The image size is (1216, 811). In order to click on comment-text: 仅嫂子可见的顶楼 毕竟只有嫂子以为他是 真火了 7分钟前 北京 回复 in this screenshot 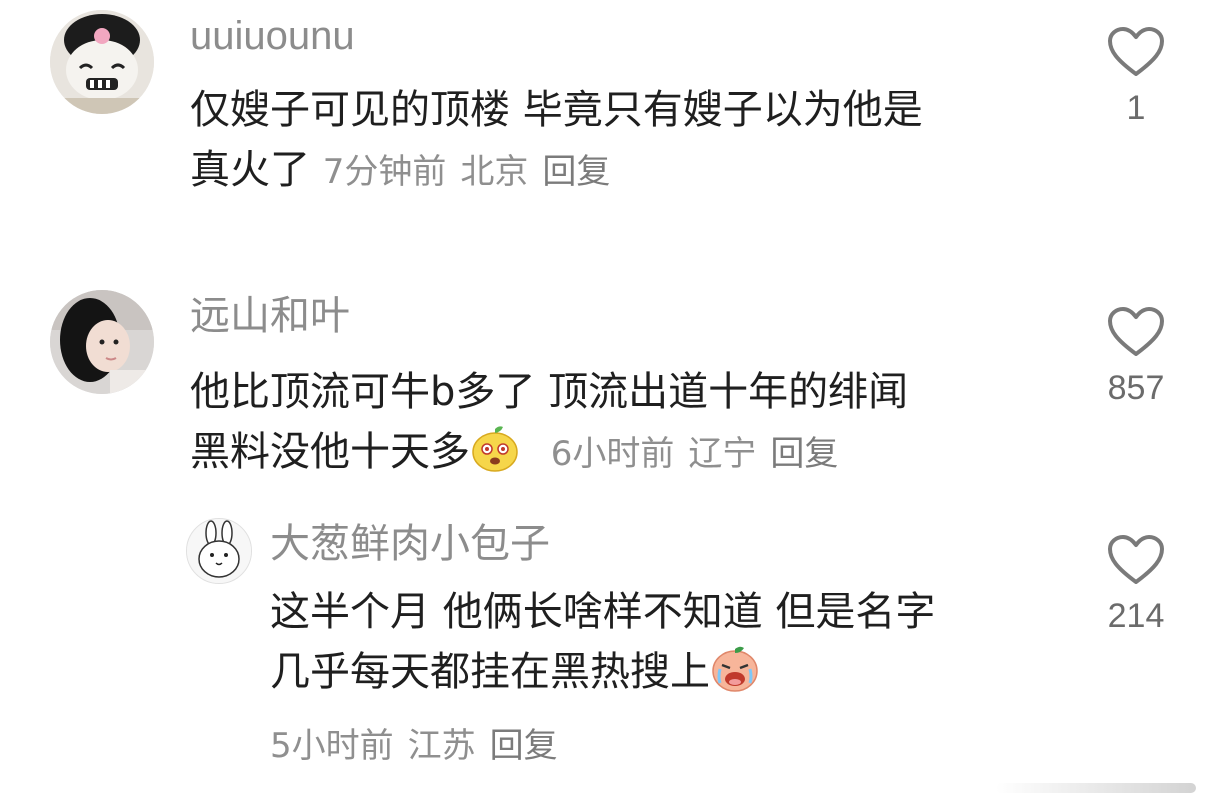, I will do `click(556, 141)`.